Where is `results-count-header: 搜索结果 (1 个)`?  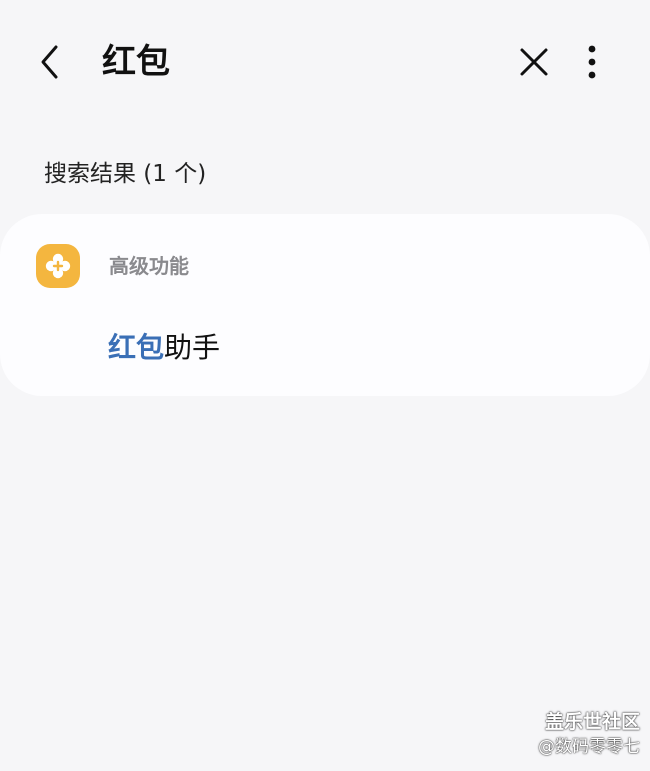
results-count-header: 搜索结果 (1 个) is located at coordinates (125, 174).